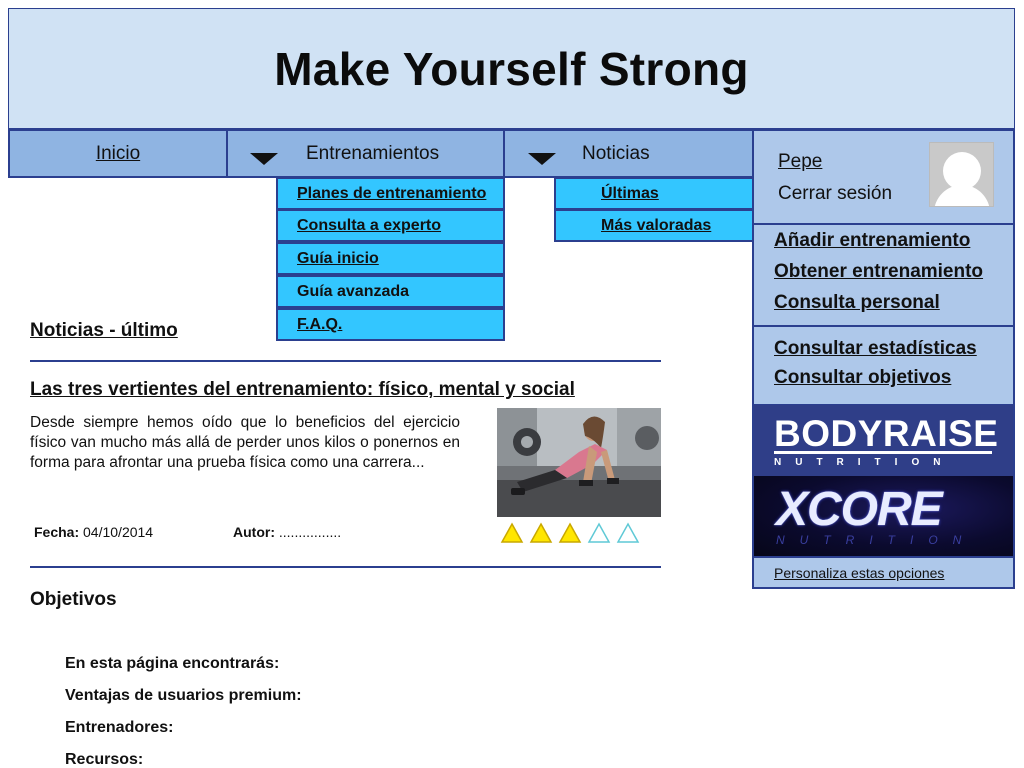 The height and width of the screenshot is (768, 1024). What do you see at coordinates (172, 663) in the screenshot?
I see `objetivos-item: En esta página encontrarás:` at bounding box center [172, 663].